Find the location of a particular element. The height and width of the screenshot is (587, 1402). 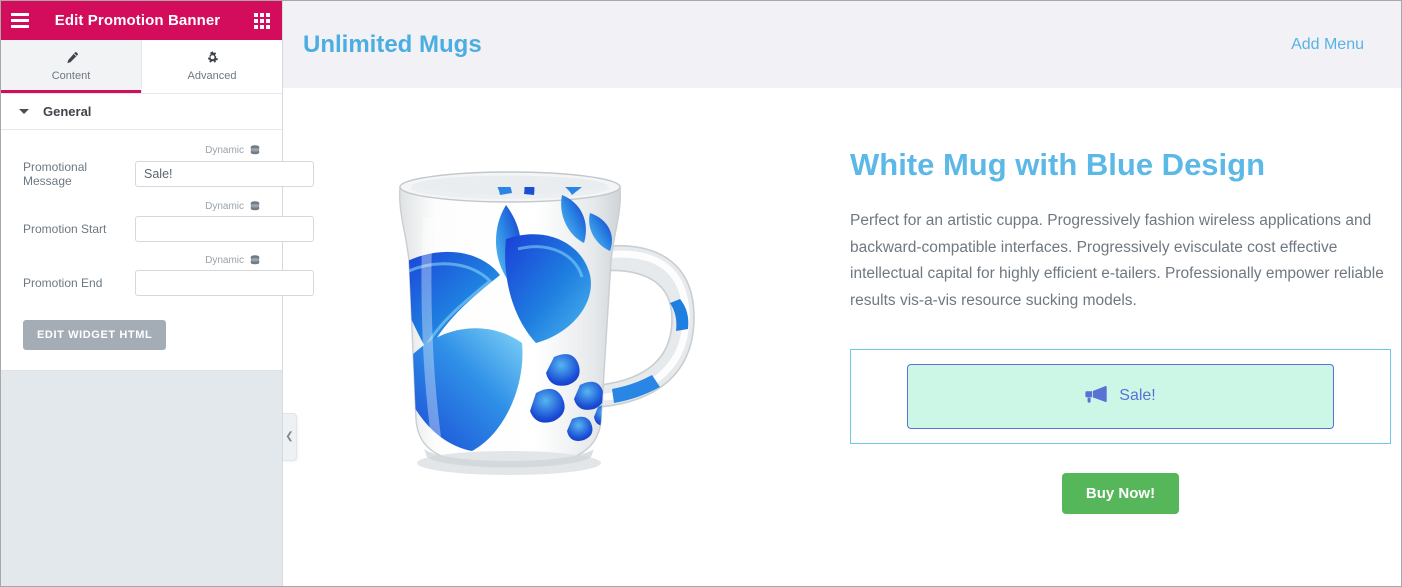

panel-header: Edit Promotion Banner is located at coordinates (141, 20).